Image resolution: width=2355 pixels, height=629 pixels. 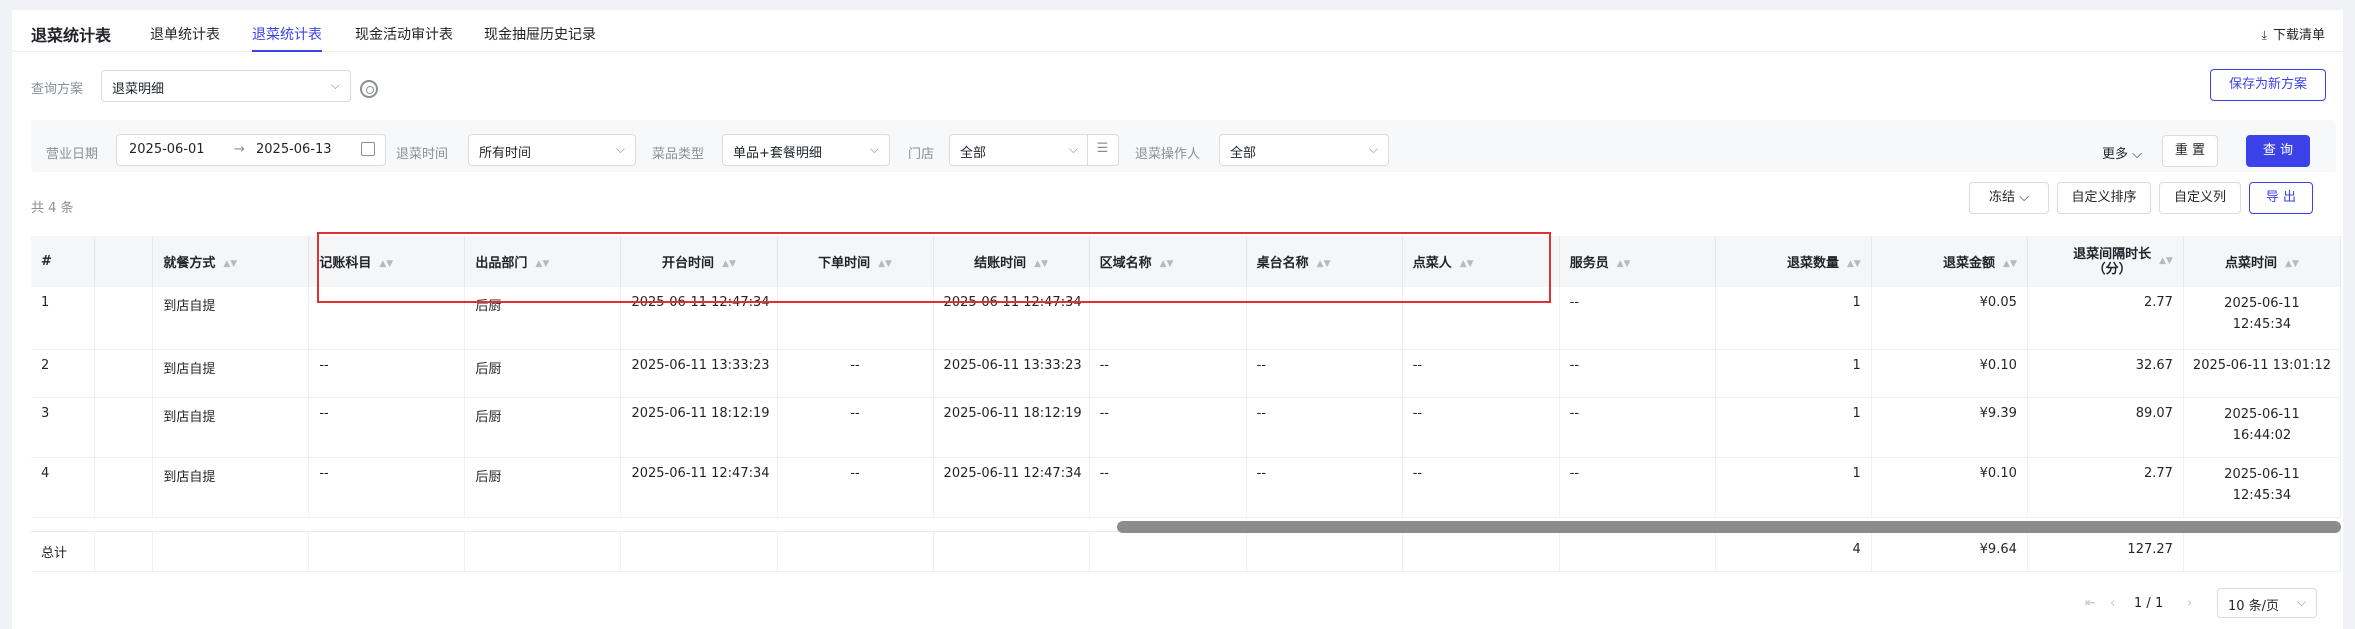 I want to click on page-indicator: 1 / 1, so click(x=2148, y=603).